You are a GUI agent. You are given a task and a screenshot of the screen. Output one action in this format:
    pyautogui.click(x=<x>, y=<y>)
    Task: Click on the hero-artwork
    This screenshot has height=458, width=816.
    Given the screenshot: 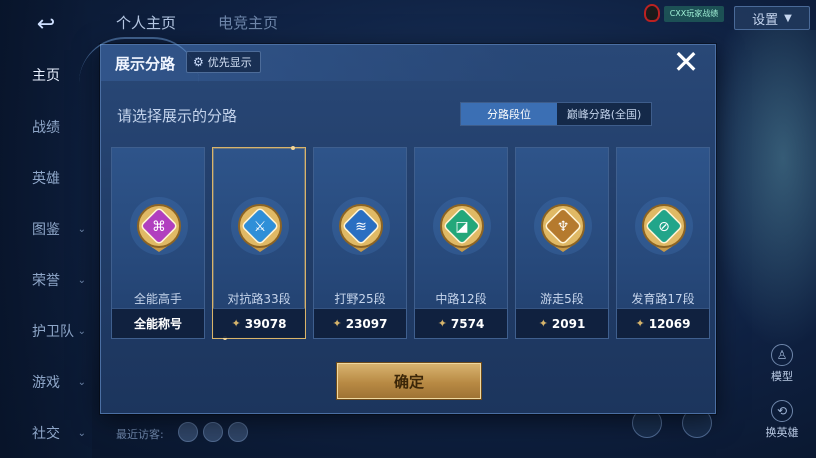 What is the action you would take?
    pyautogui.click(x=761, y=190)
    